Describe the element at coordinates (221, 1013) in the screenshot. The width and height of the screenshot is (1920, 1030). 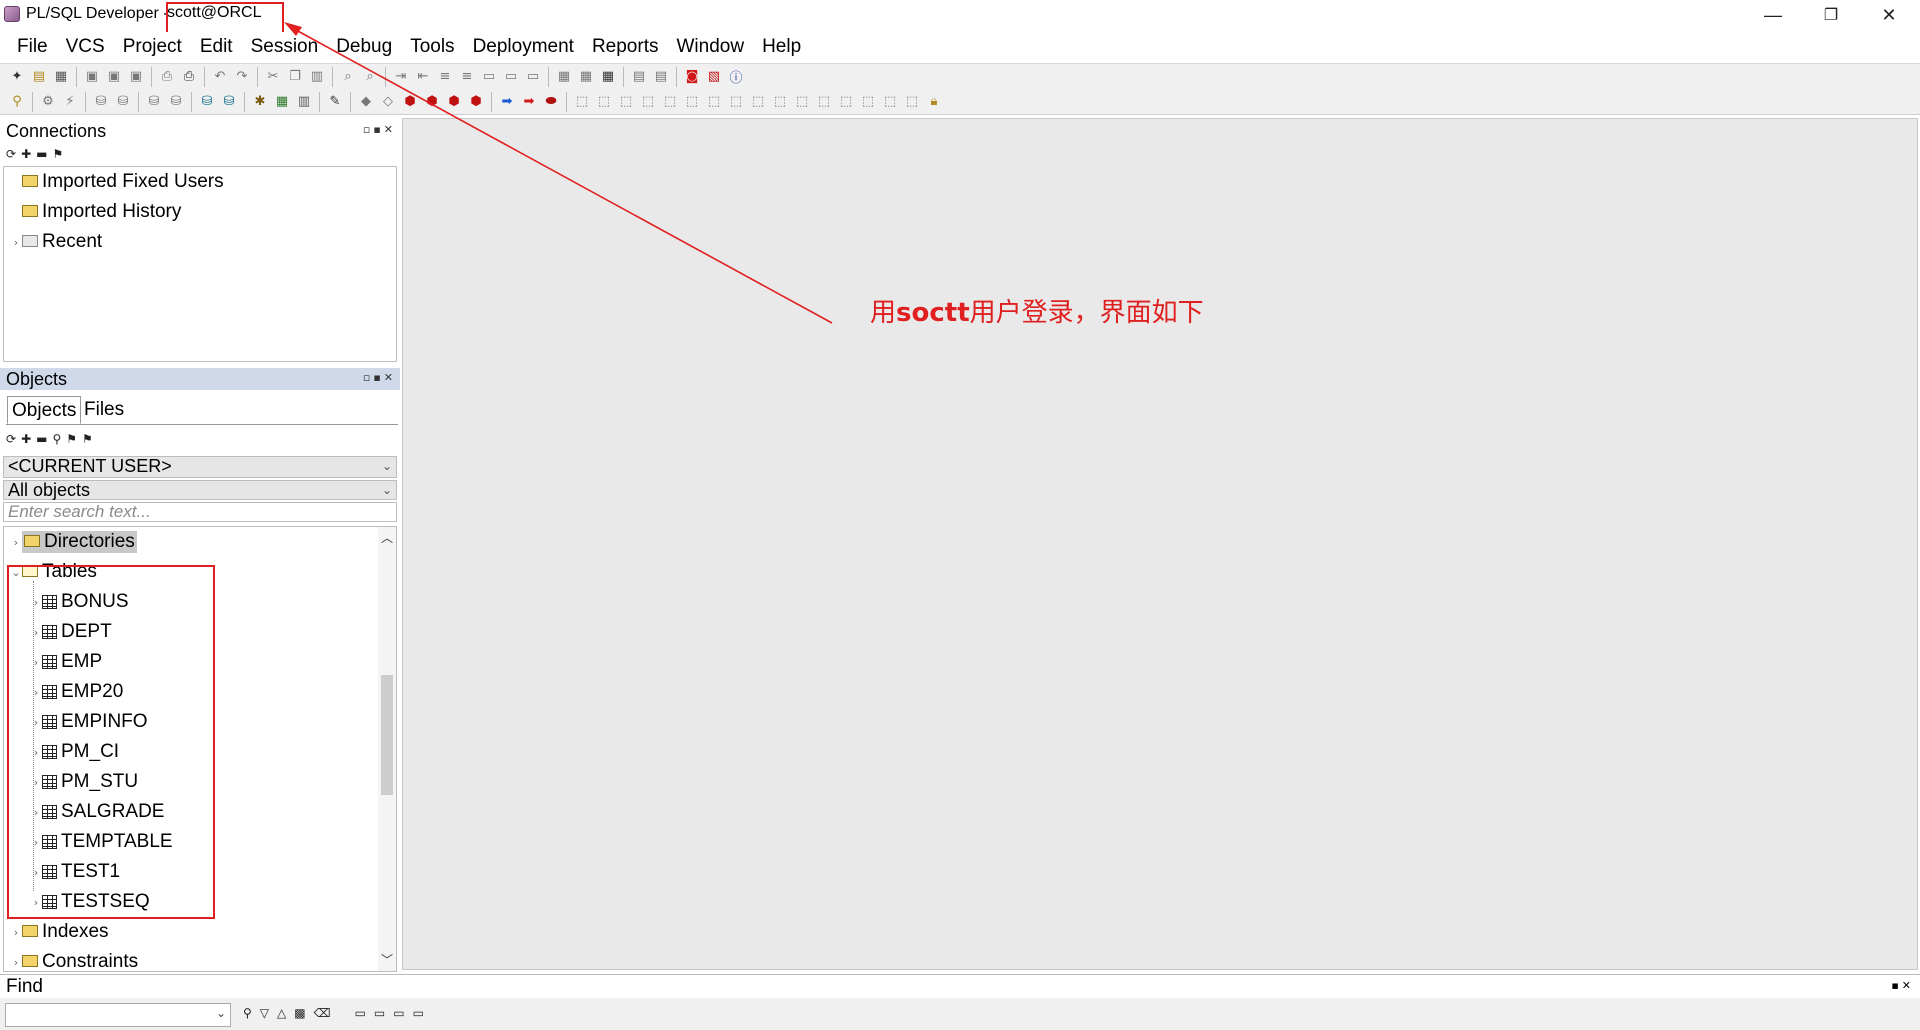
I see `chevron-down-icon: ⌄` at that location.